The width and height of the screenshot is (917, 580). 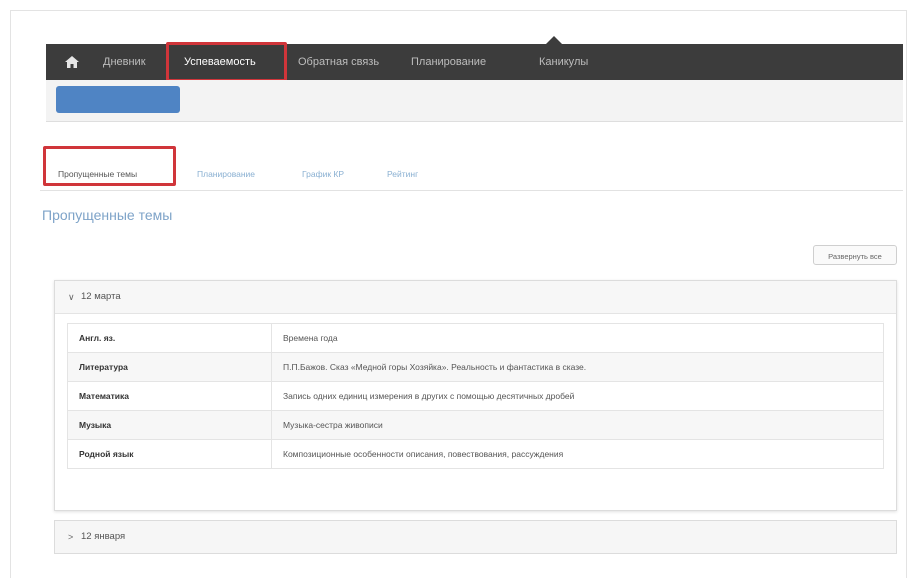 What do you see at coordinates (71, 297) in the screenshot?
I see `chevron-down-icon: ∨` at bounding box center [71, 297].